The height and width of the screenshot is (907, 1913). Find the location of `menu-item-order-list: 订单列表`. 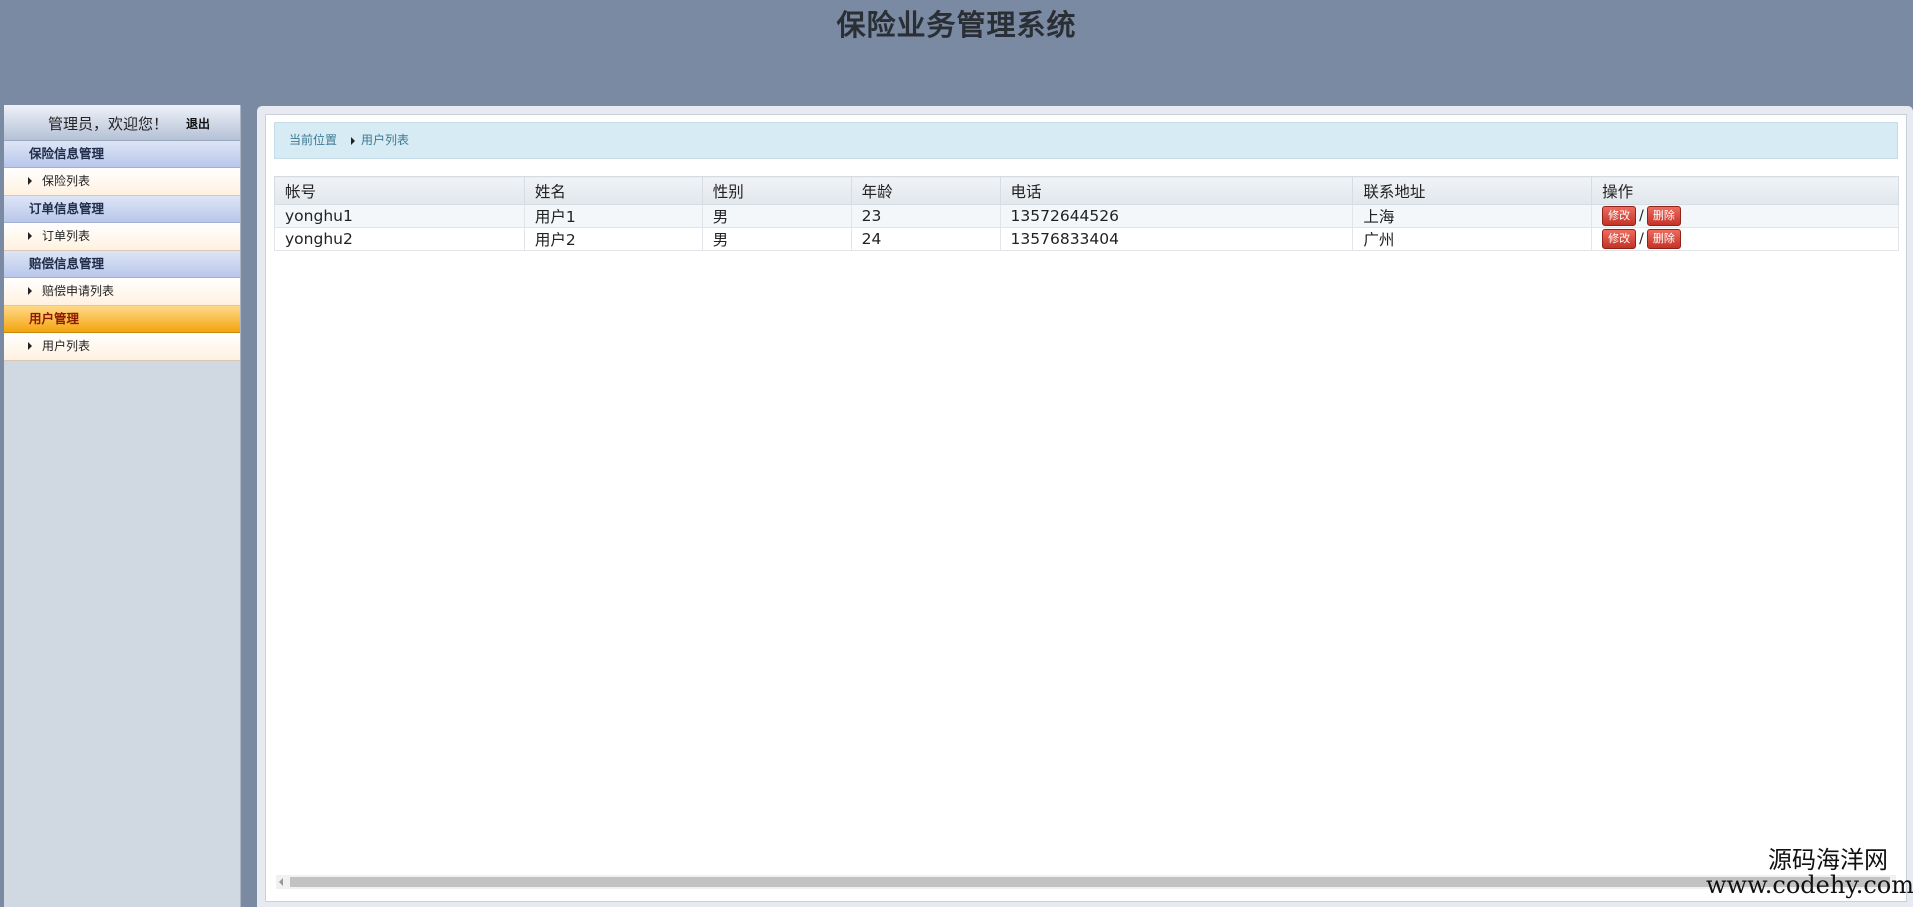

menu-item-order-list: 订单列表 is located at coordinates (122, 237).